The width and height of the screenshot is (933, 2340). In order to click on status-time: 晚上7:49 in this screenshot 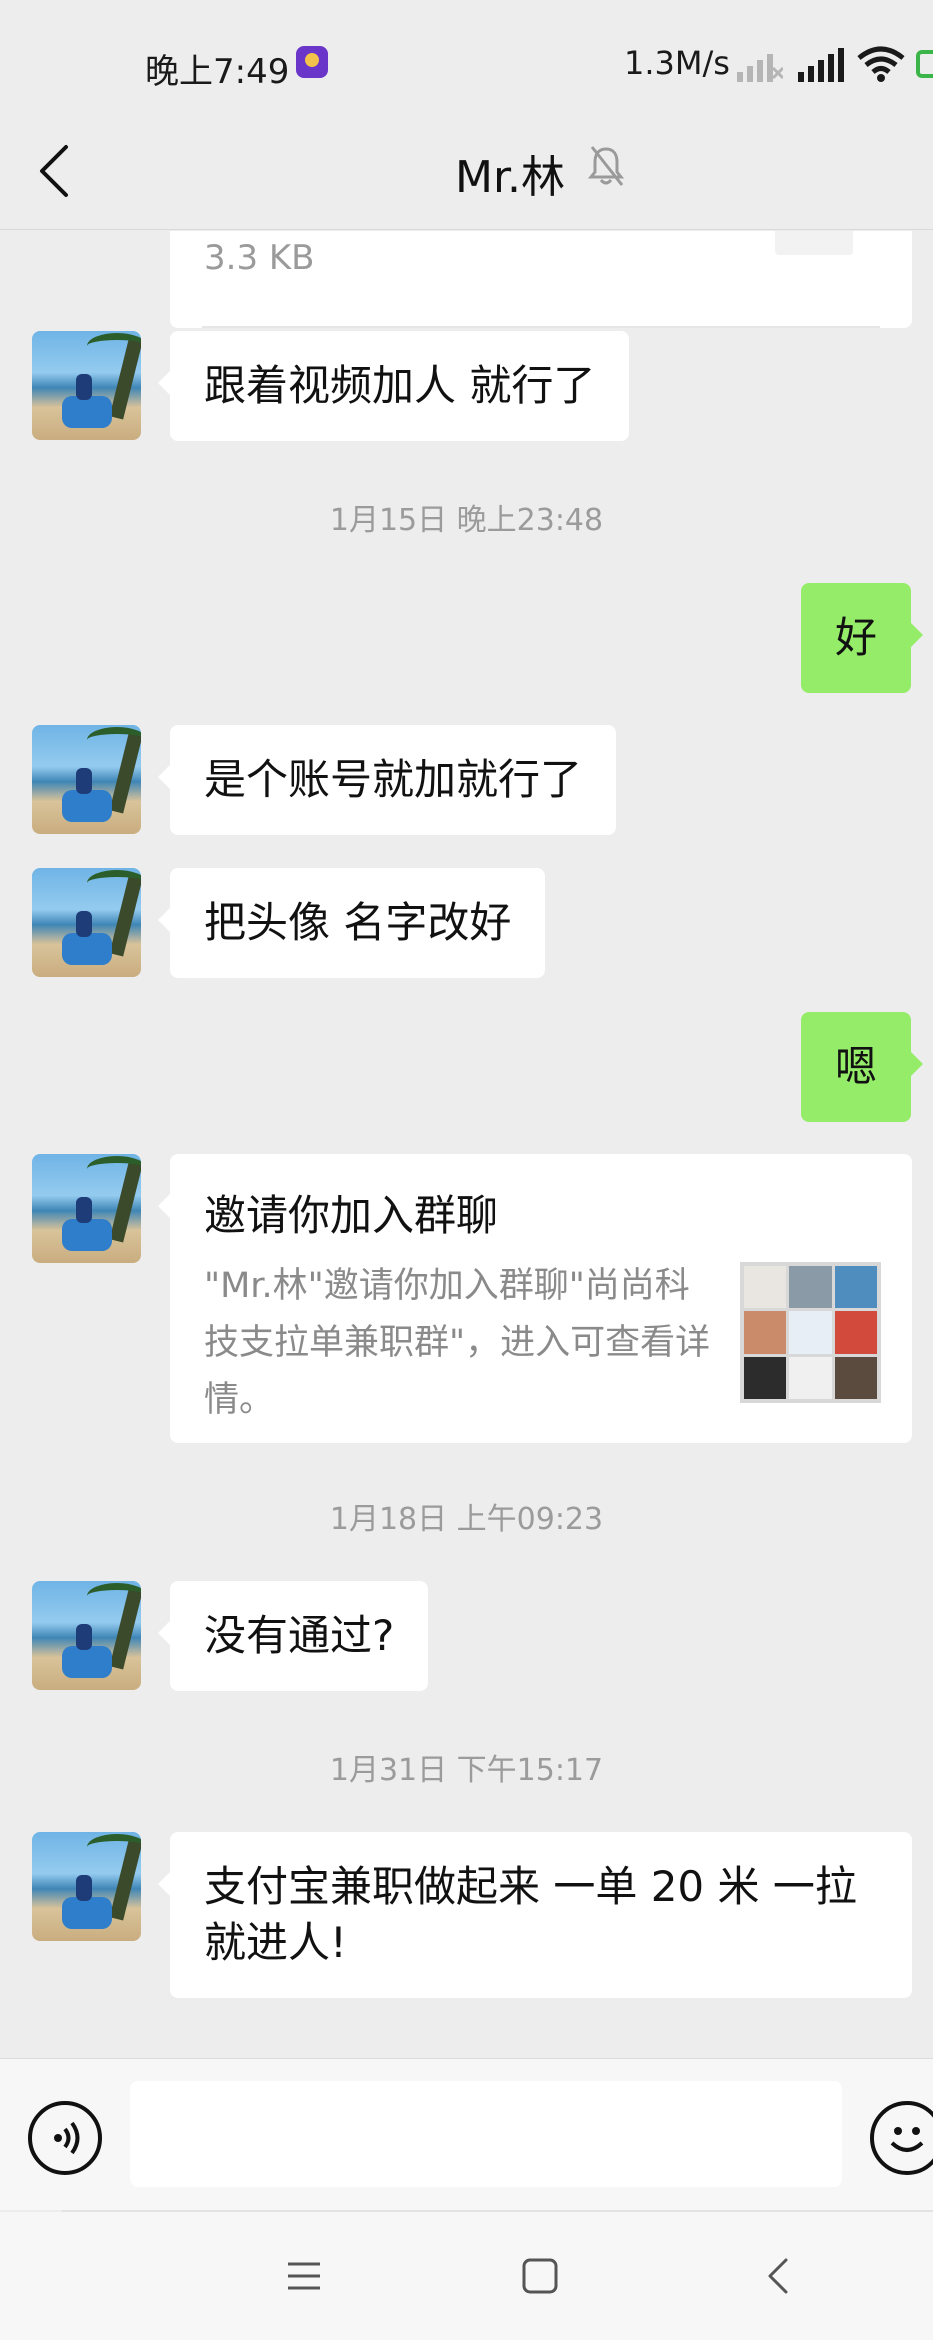, I will do `click(217, 72)`.